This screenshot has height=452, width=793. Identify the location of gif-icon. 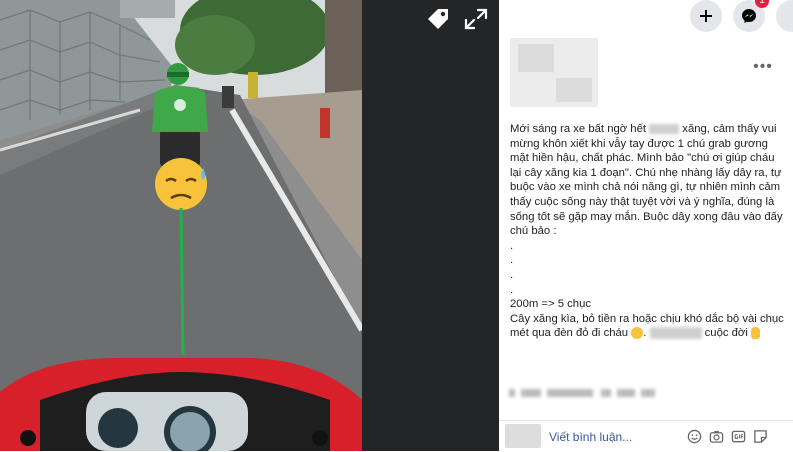
(738, 436).